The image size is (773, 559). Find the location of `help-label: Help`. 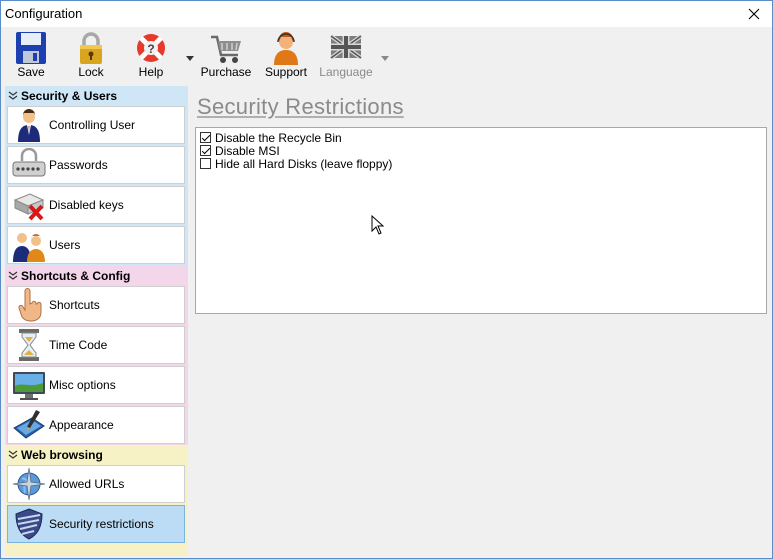

help-label: Help is located at coordinates (151, 72).